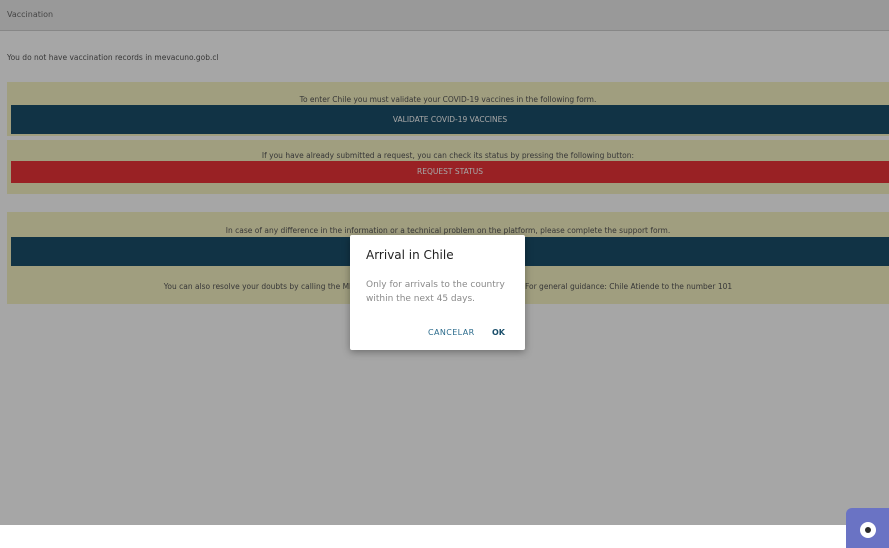 The image size is (889, 548). I want to click on cancel-button: CANCELAR, so click(451, 332).